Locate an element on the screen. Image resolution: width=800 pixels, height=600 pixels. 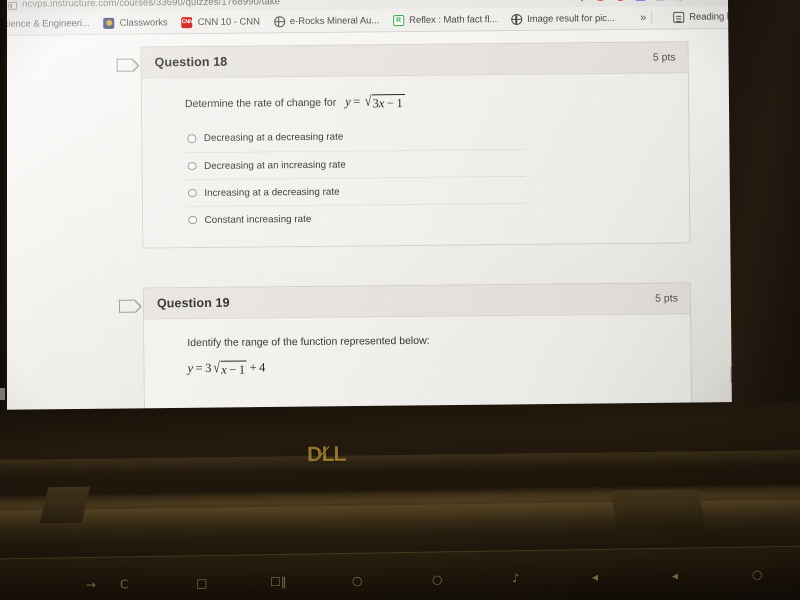
fkey-fullscreen-icon: □ is located at coordinates (202, 583).